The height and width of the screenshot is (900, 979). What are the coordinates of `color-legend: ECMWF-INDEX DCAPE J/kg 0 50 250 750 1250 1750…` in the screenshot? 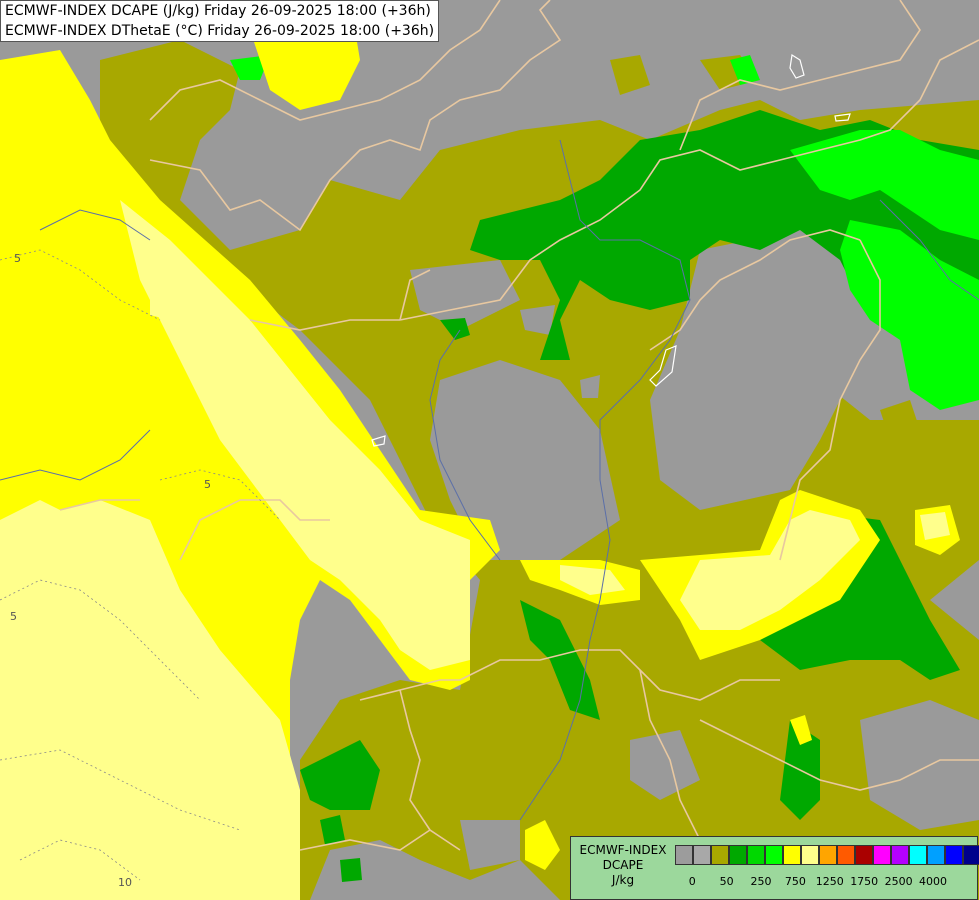 It's located at (774, 868).